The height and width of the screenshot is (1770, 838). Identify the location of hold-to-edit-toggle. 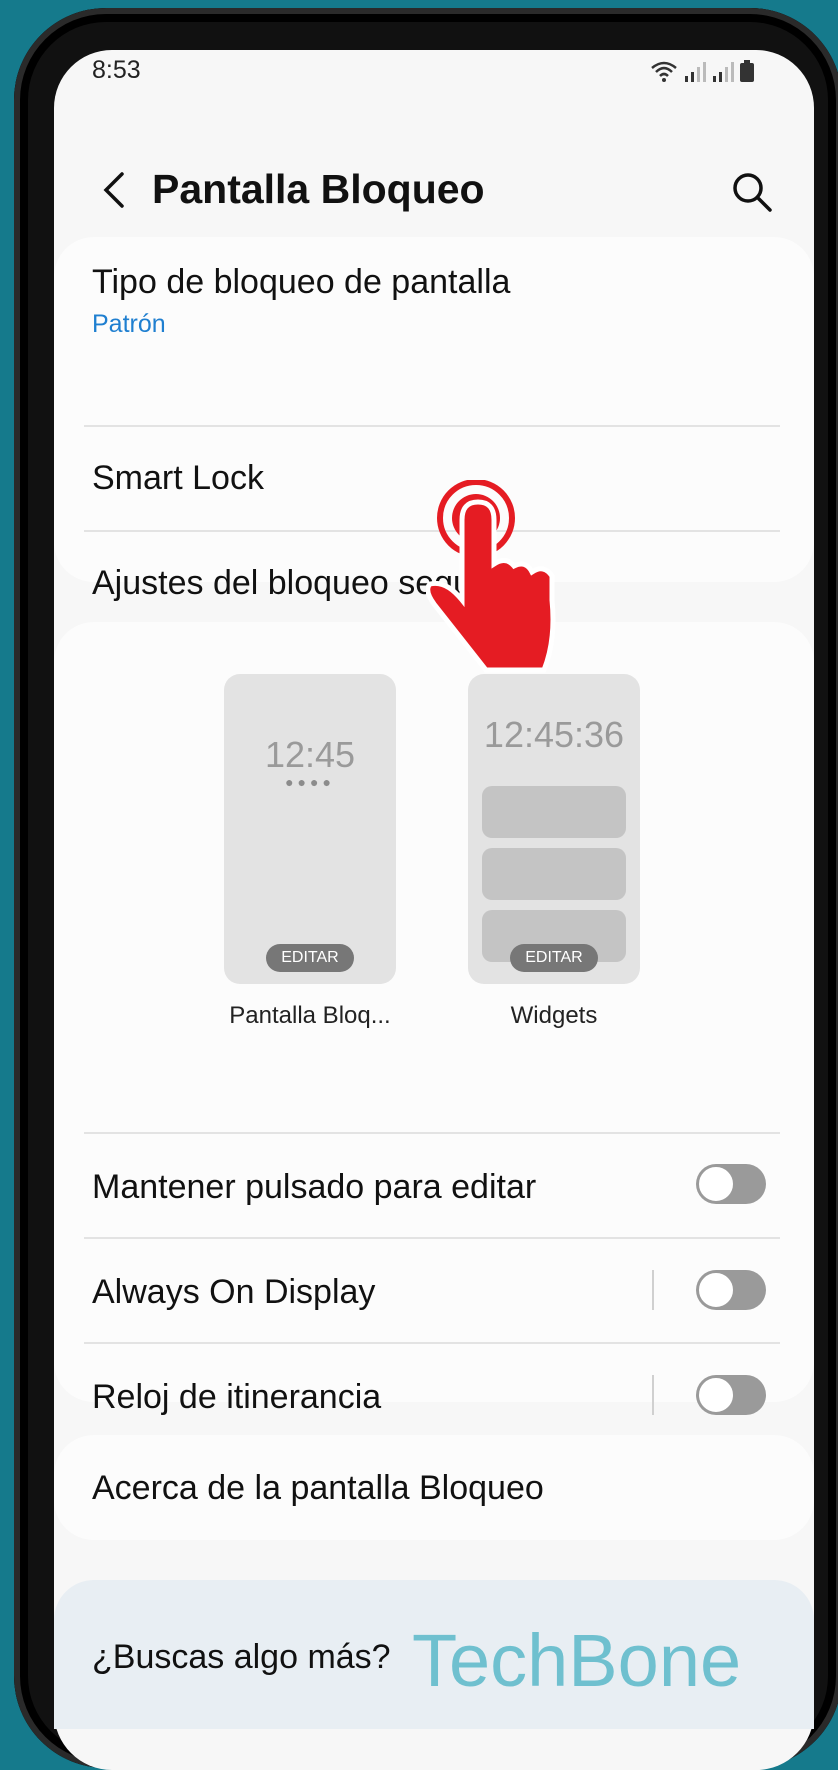
(731, 1184).